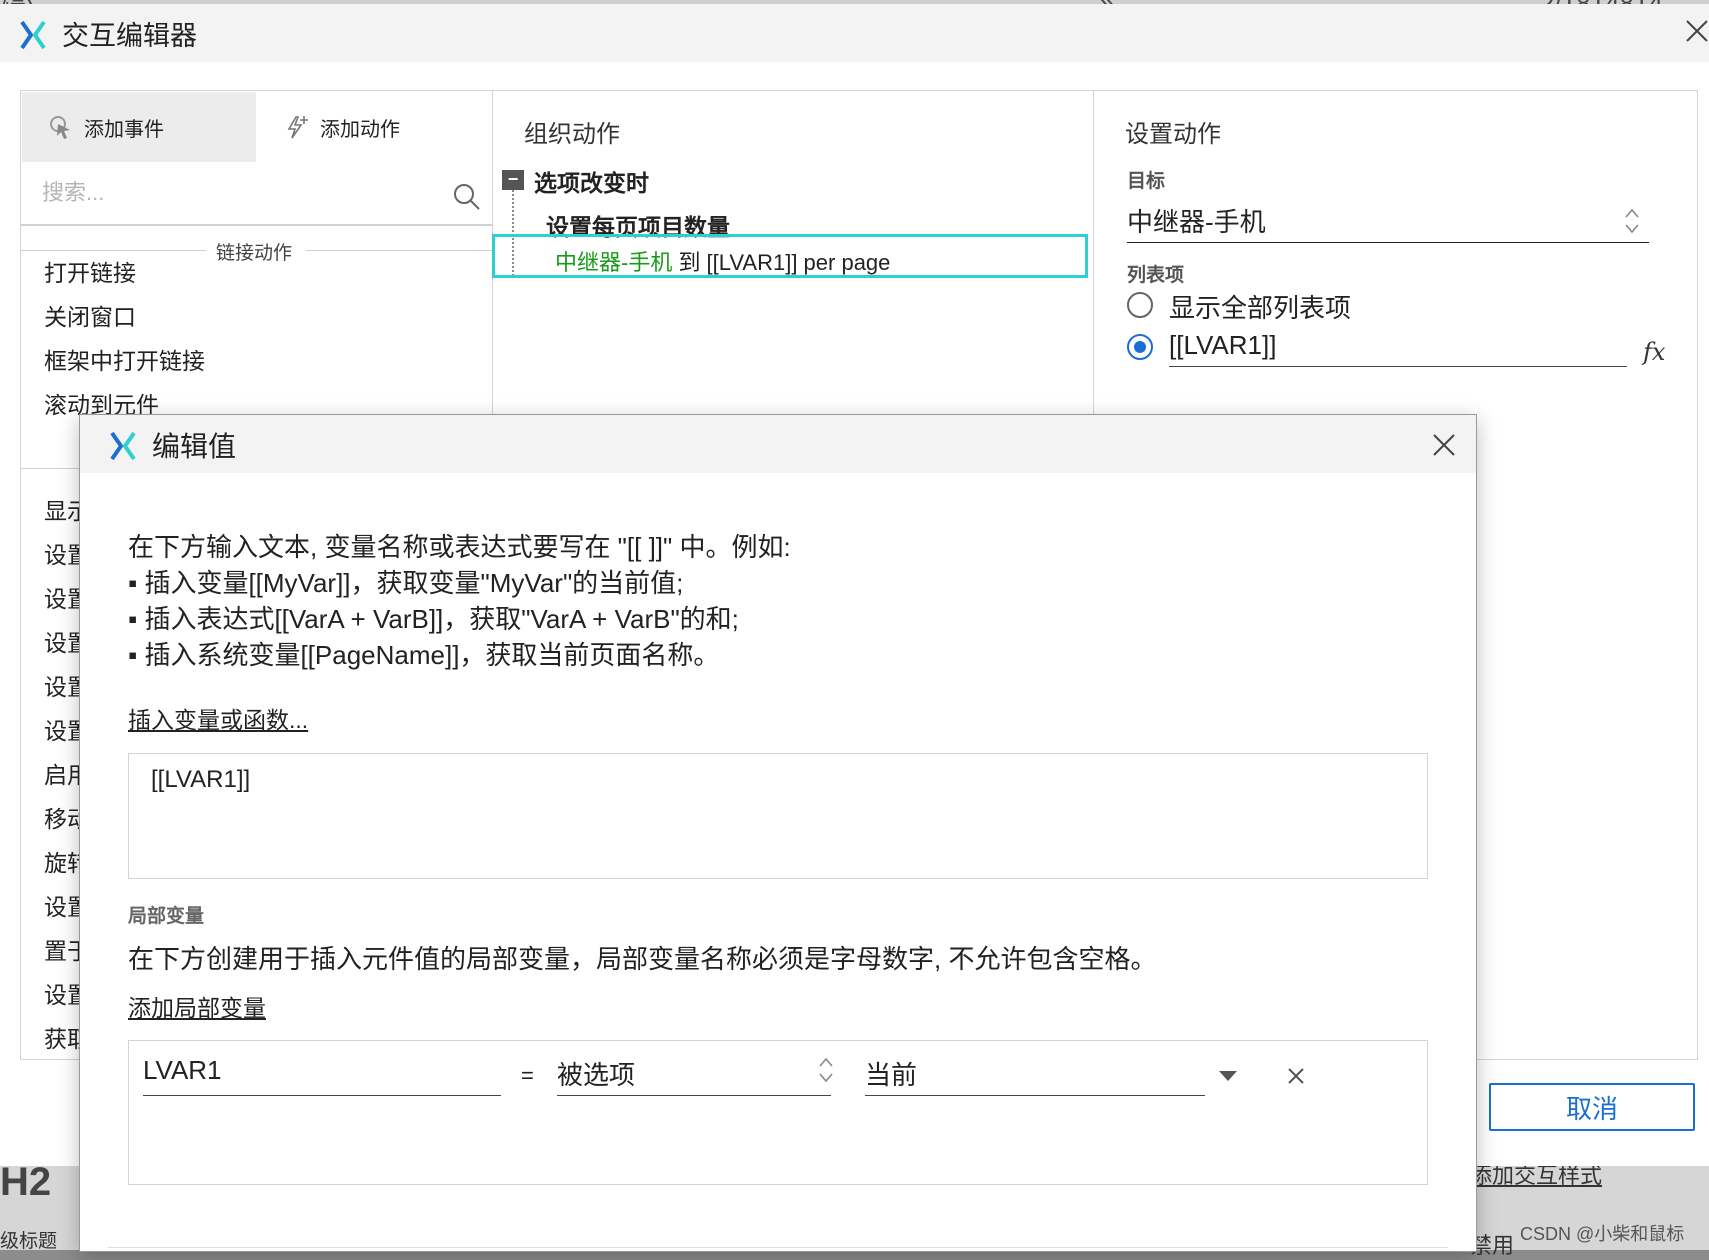 The width and height of the screenshot is (1709, 1260). Describe the element at coordinates (124, 359) in the screenshot. I see `action-item-open-in-frame: 框架中打开链接` at that location.